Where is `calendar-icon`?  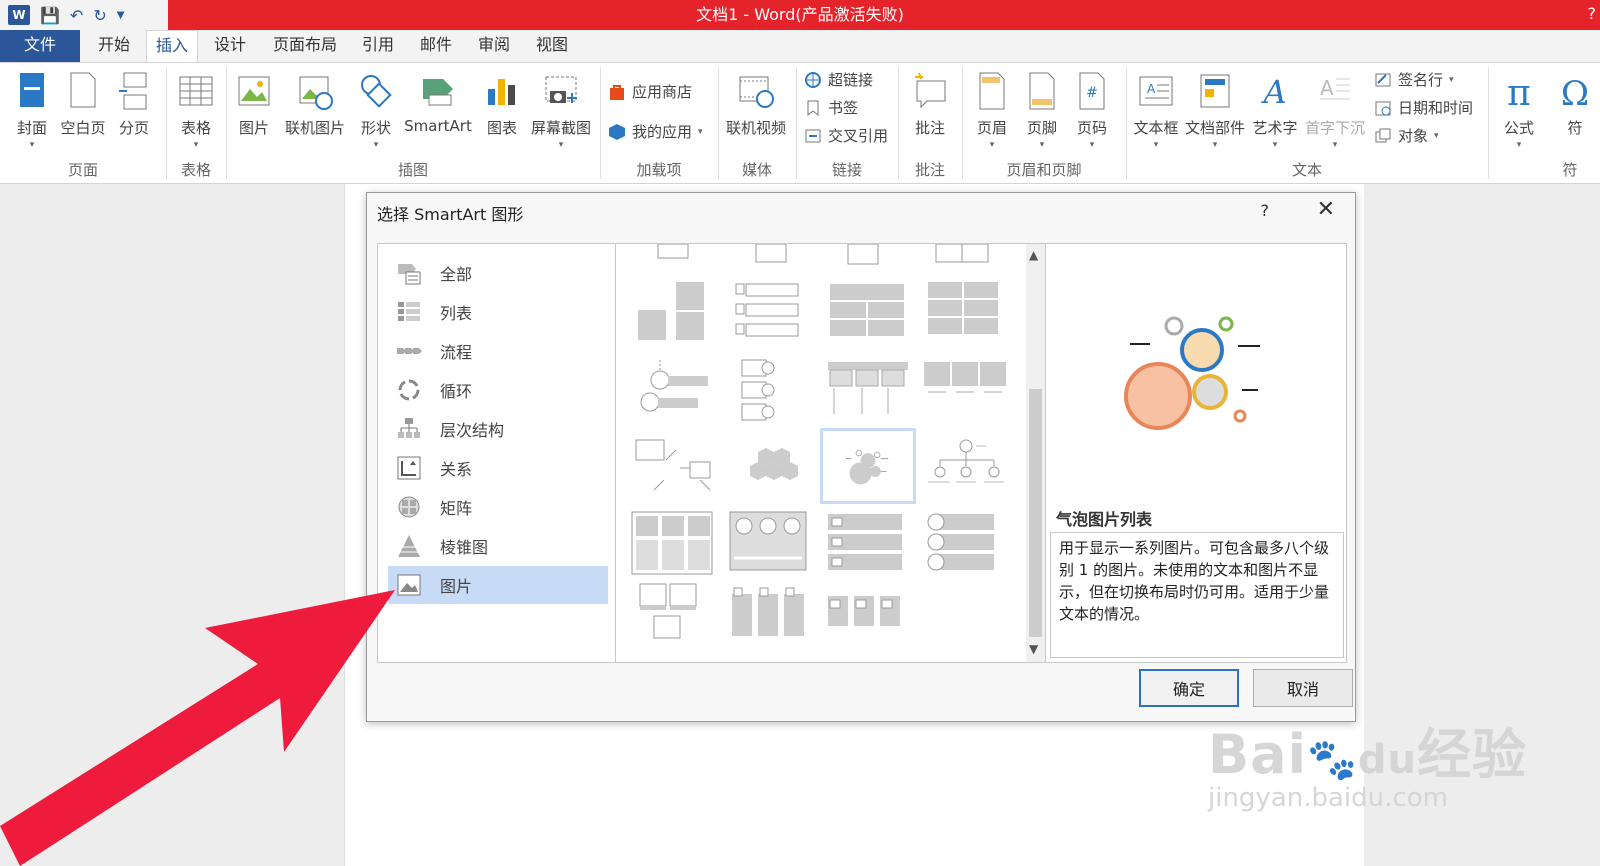 calendar-icon is located at coordinates (1383, 108).